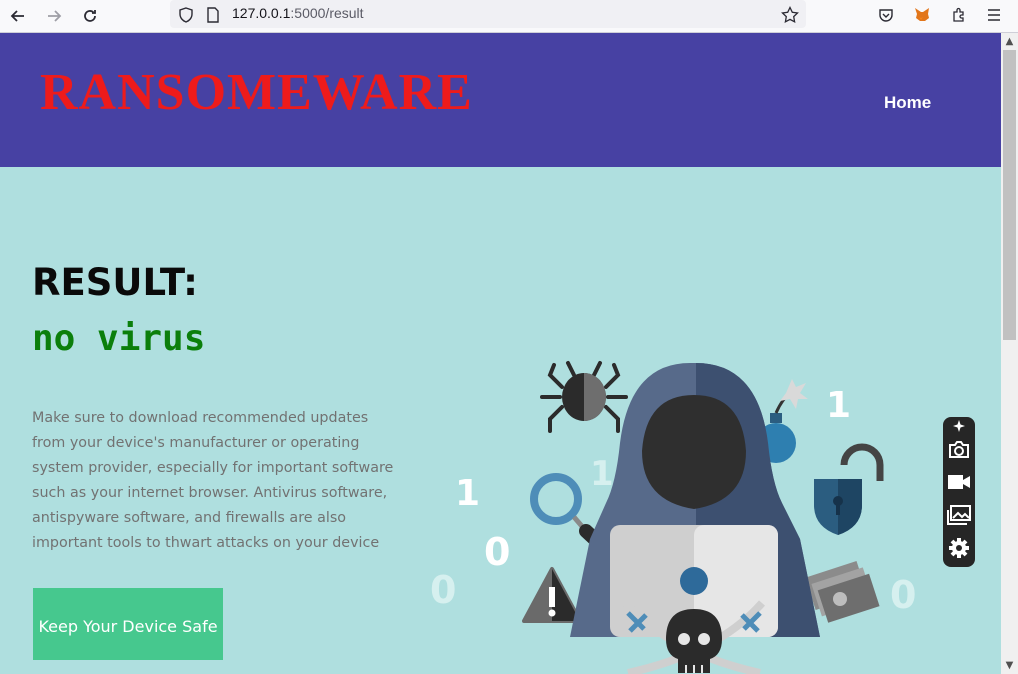 This screenshot has height=674, width=1018. Describe the element at coordinates (213, 15) in the screenshot. I see `page-icon` at that location.